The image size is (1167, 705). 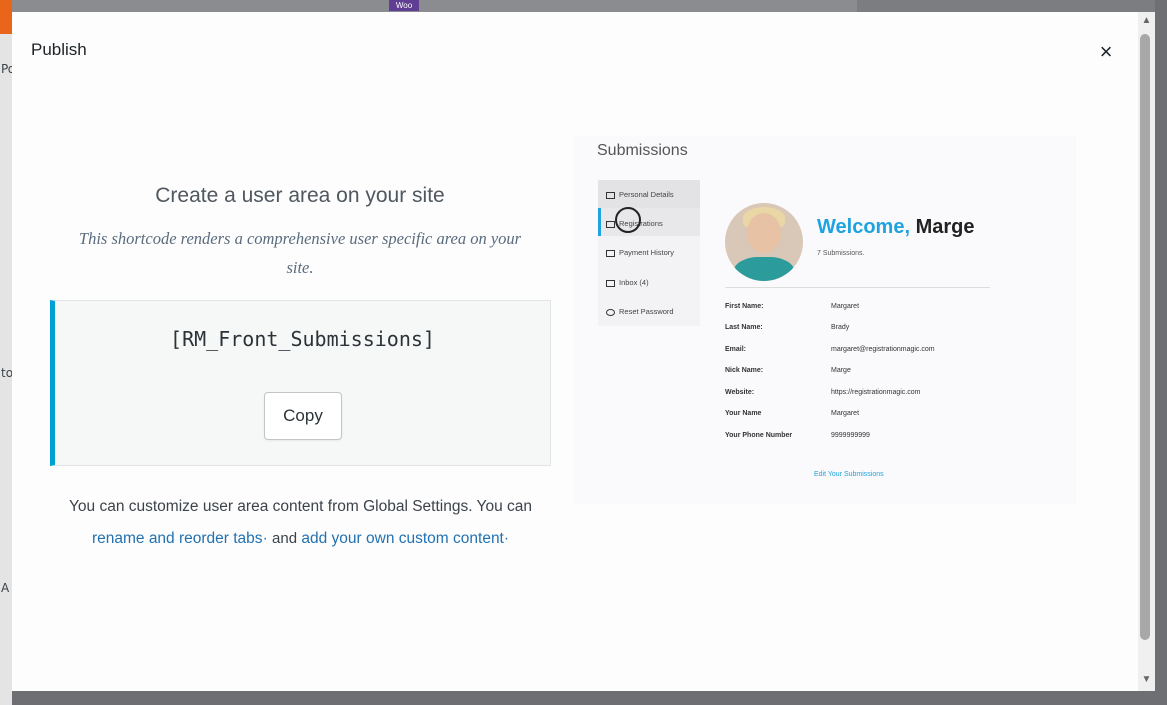 I want to click on user-card-icon, so click(x=610, y=195).